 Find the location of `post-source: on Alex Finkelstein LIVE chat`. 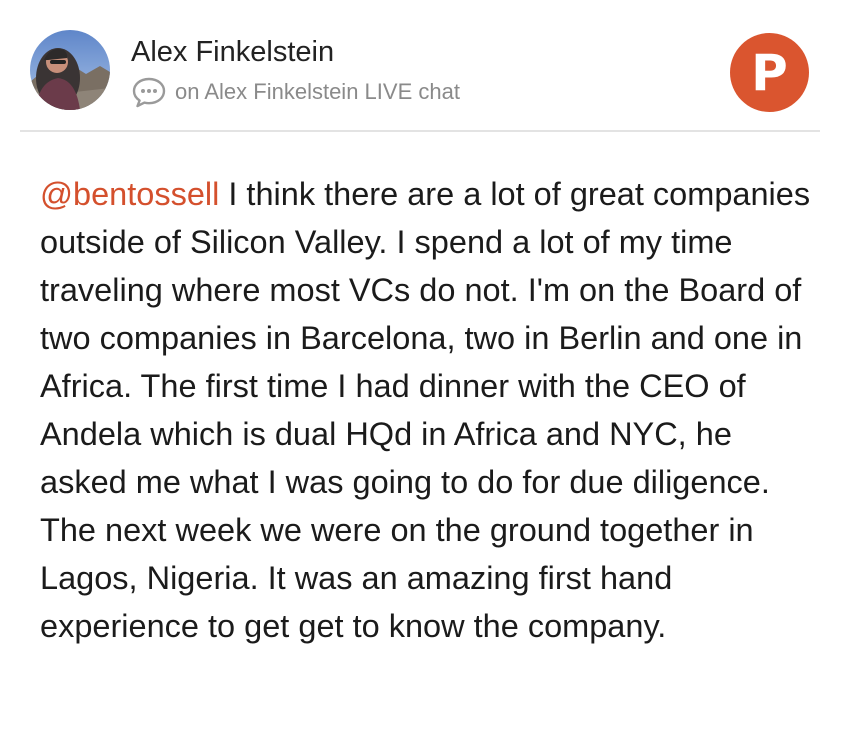

post-source: on Alex Finkelstein LIVE chat is located at coordinates (295, 92).